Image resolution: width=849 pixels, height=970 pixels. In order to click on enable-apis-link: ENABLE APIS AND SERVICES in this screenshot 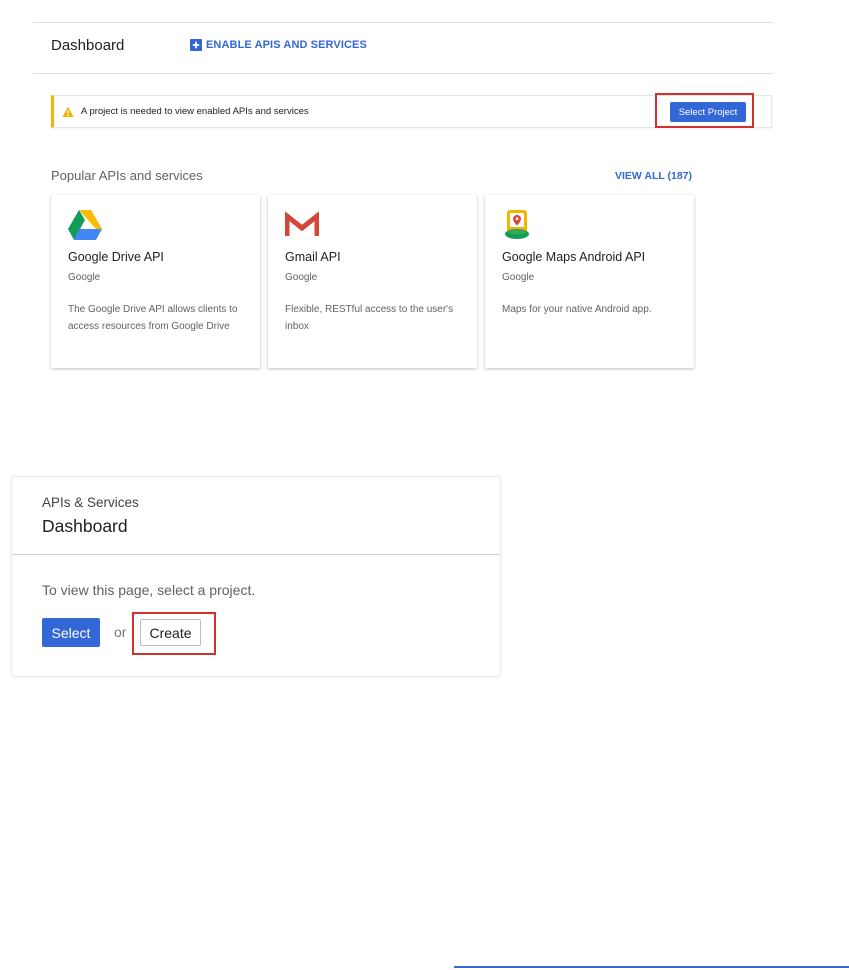, I will do `click(278, 45)`.